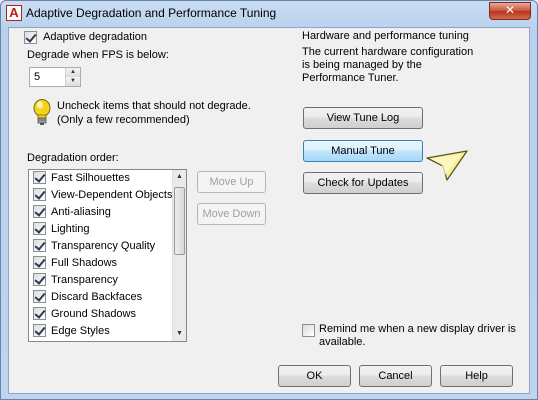  Describe the element at coordinates (30, 37) in the screenshot. I see `adaptive-degradation-check` at that location.